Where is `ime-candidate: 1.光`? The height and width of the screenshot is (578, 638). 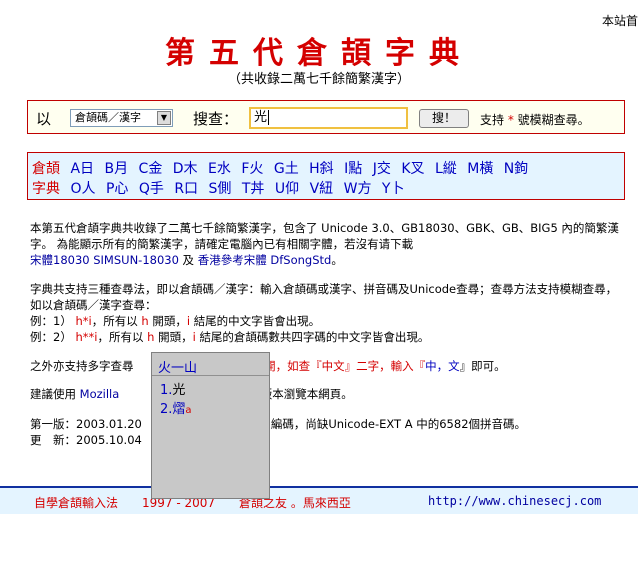 ime-candidate: 1.光 is located at coordinates (172, 388).